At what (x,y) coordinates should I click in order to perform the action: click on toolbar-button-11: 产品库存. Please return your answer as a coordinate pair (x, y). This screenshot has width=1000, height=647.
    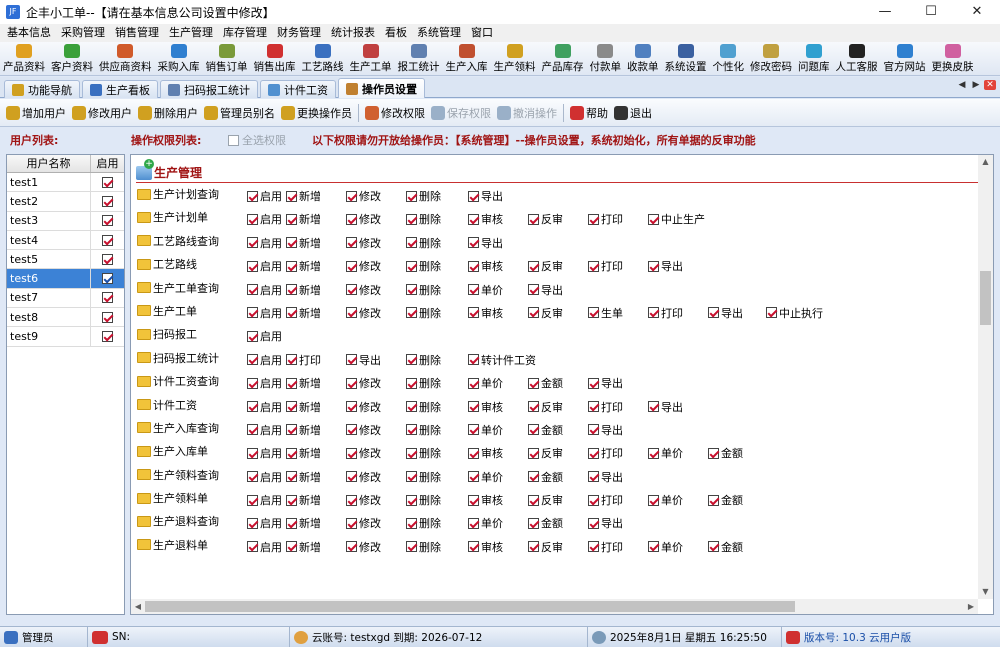
    Looking at the image, I should click on (563, 58).